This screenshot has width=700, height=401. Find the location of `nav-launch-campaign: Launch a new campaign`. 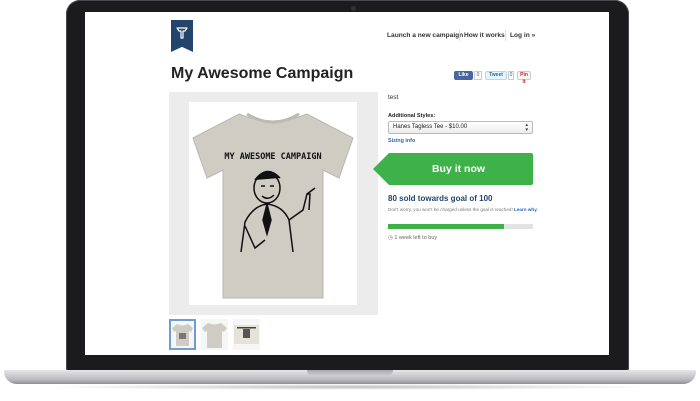

nav-launch-campaign: Launch a new campaign is located at coordinates (425, 35).